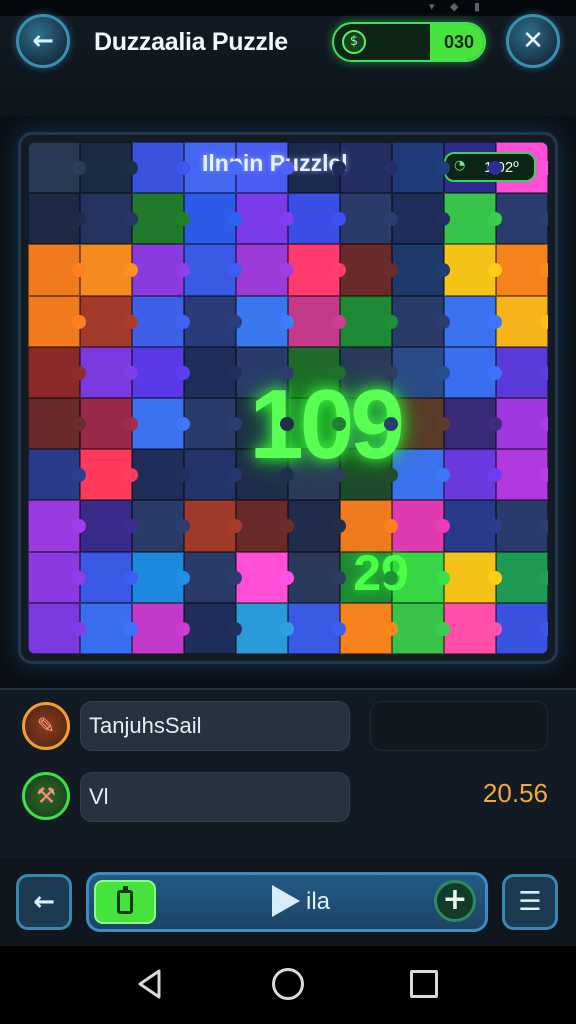 The image size is (576, 1024). Describe the element at coordinates (288, 984) in the screenshot. I see `nav-home-button` at that location.